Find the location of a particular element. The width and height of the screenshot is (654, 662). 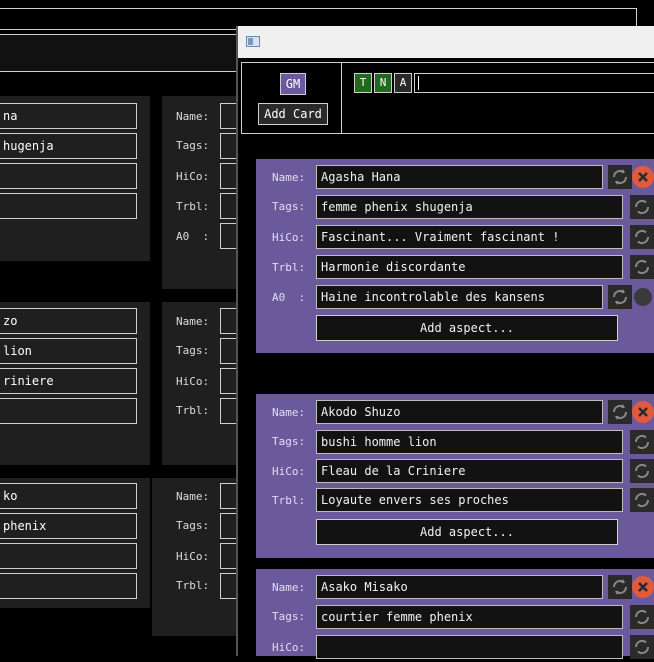

background-card-panel: na hugenja is located at coordinates (75, 178).